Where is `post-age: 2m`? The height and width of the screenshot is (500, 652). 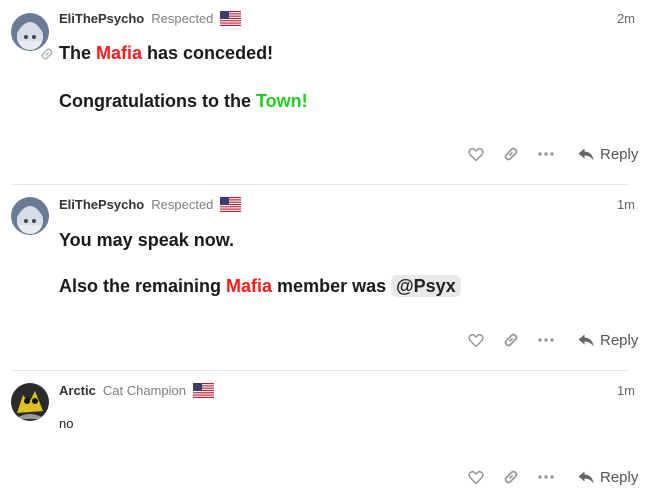 post-age: 2m is located at coordinates (626, 18).